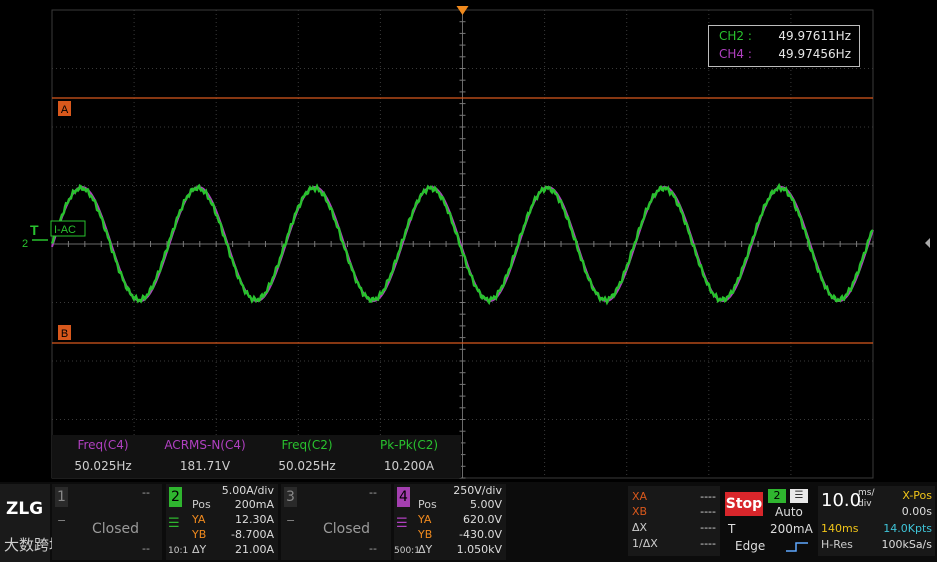 The image size is (937, 562). I want to click on trigger-type: Edge, so click(750, 546).